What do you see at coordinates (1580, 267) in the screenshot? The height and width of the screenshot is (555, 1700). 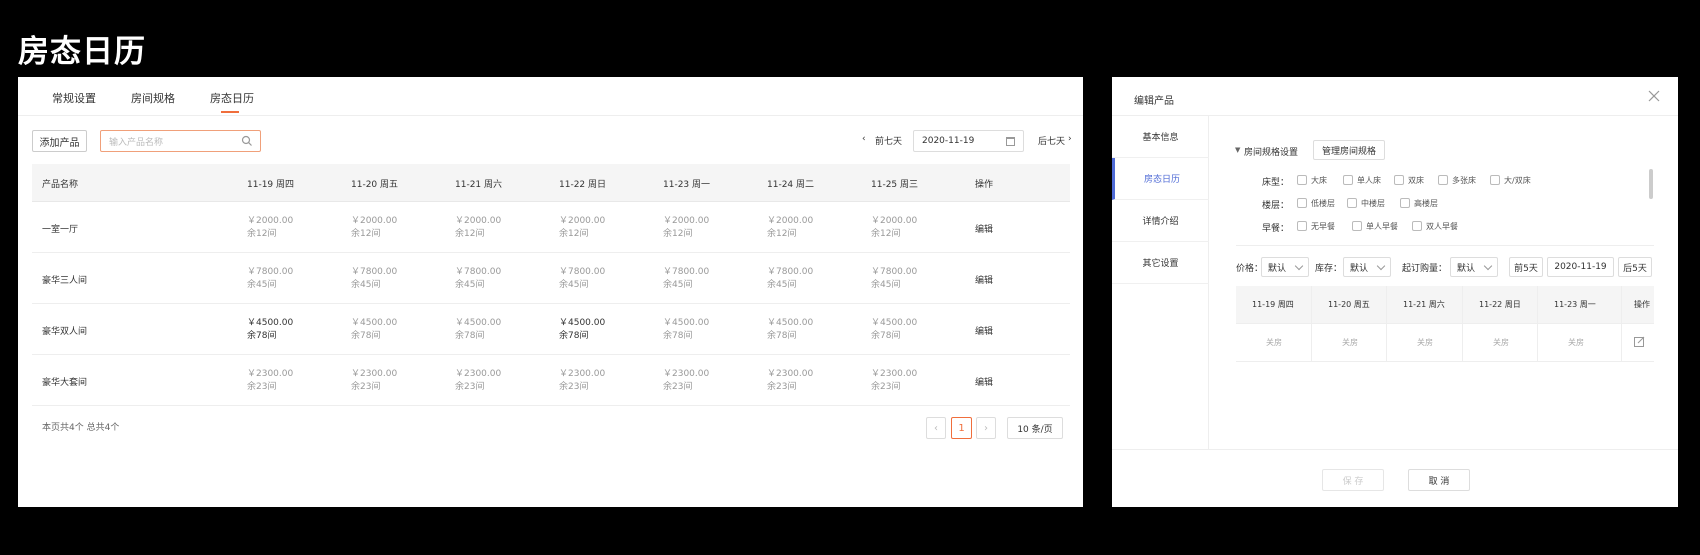 I see `dialog-date-picker: 2020-11-19` at bounding box center [1580, 267].